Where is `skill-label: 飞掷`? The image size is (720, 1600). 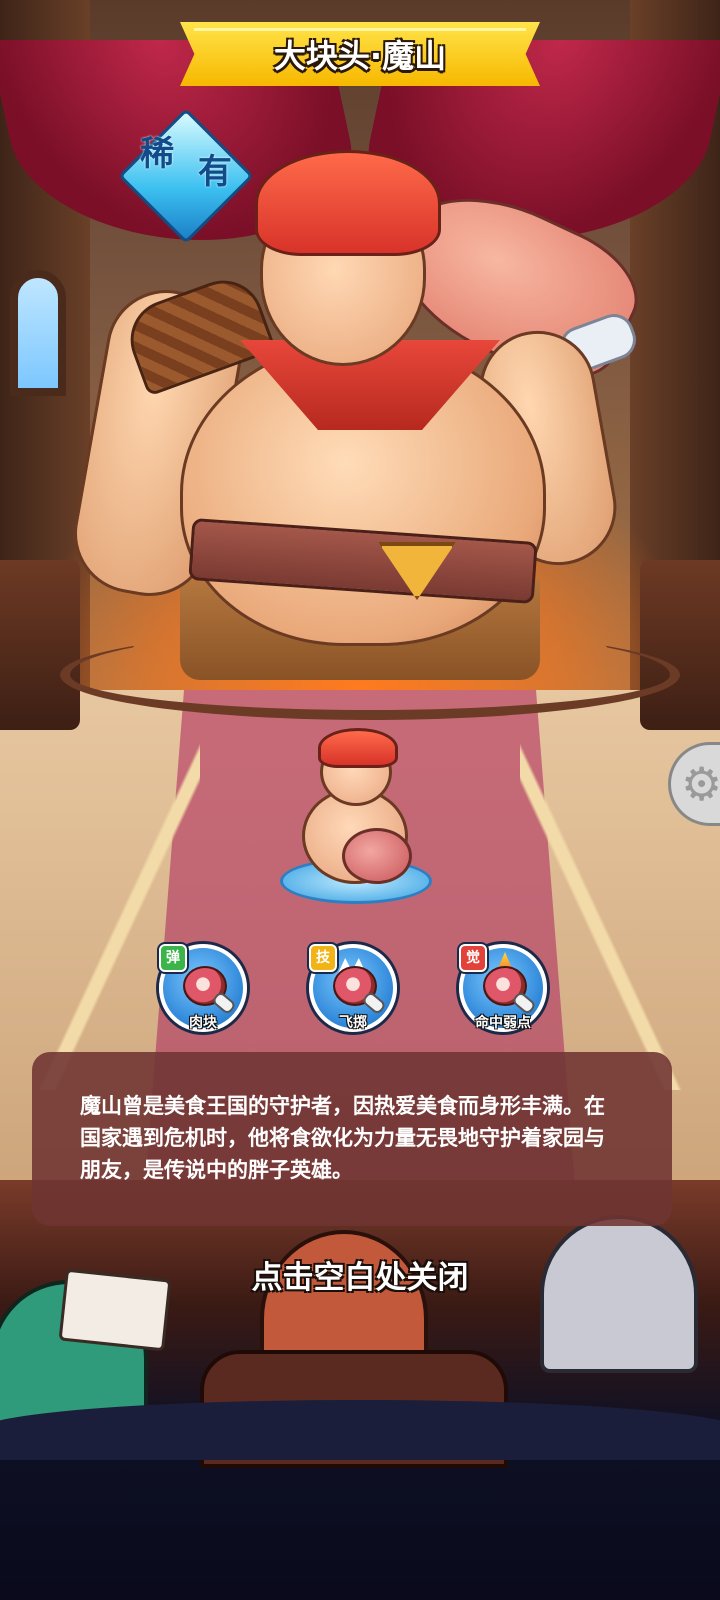 skill-label: 飞掷 is located at coordinates (353, 1023).